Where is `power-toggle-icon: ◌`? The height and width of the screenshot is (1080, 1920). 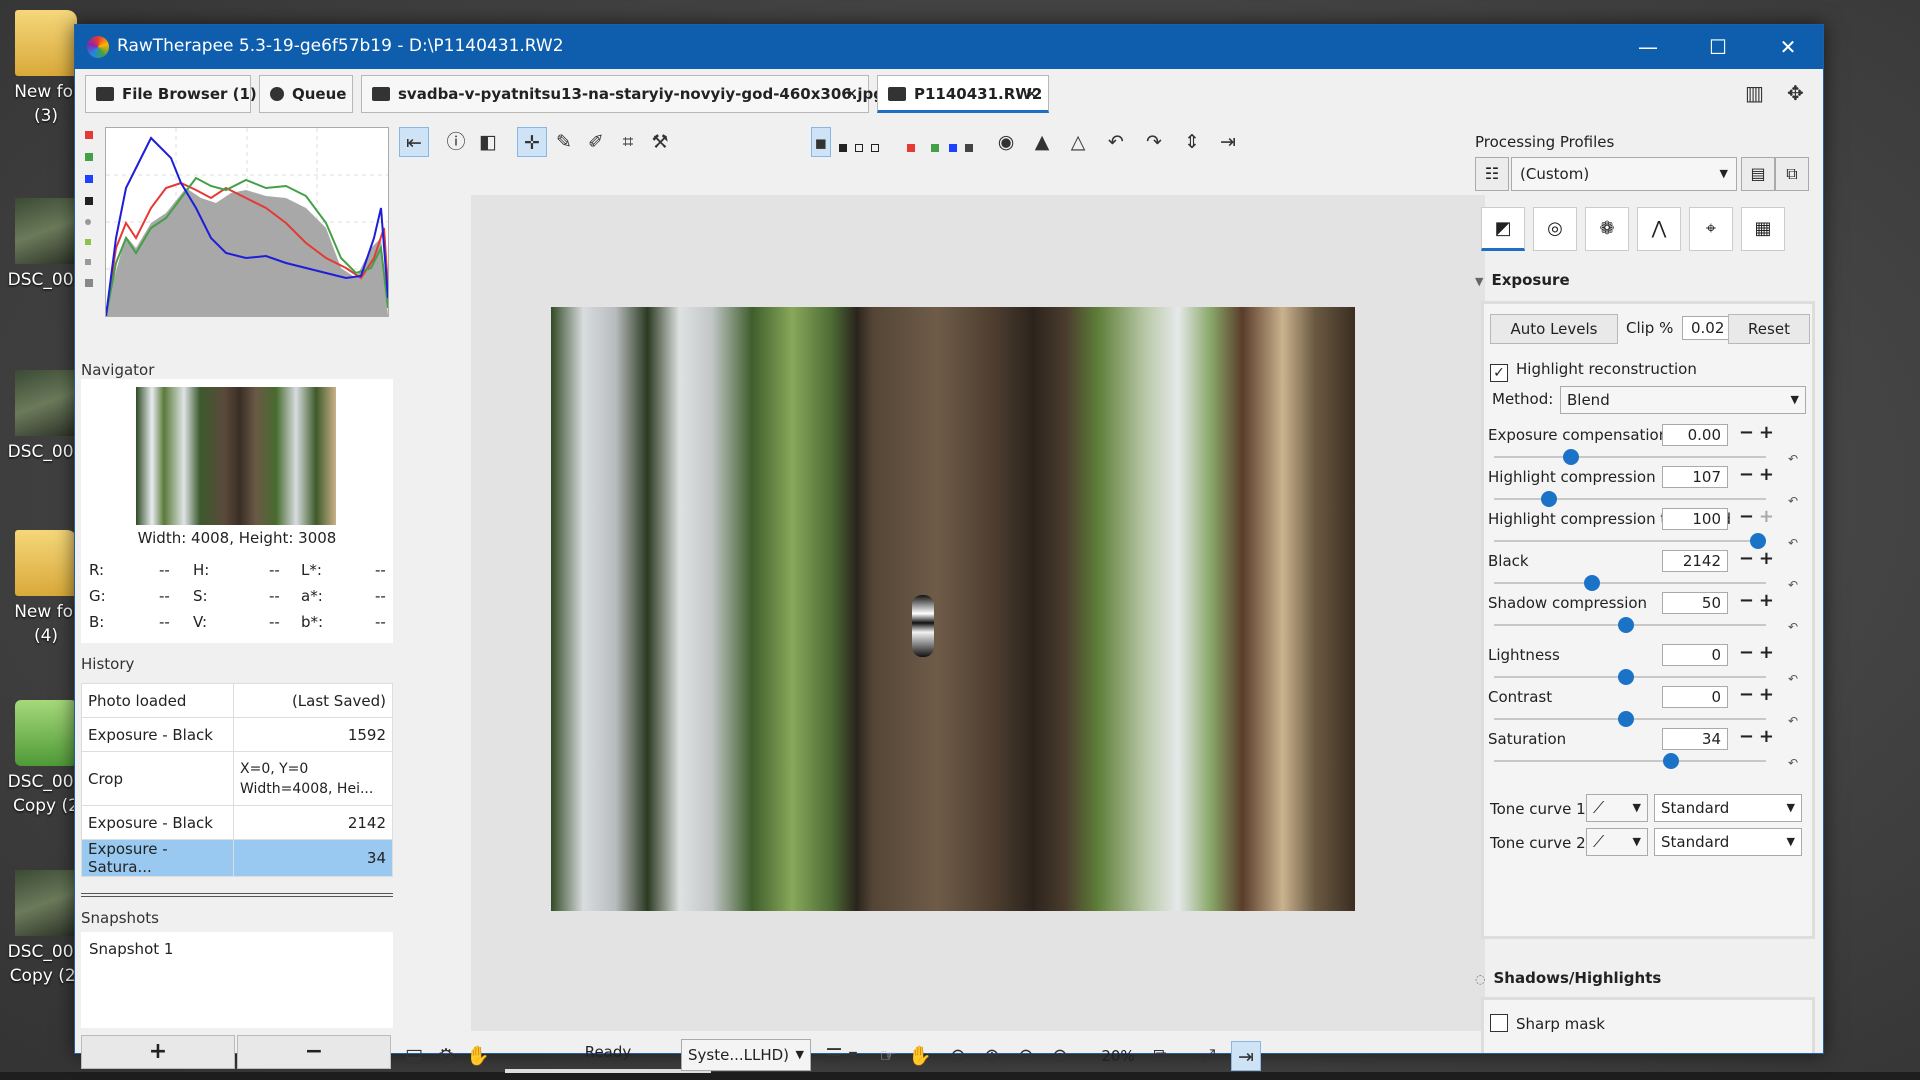
power-toggle-icon: ◌ is located at coordinates (1480, 979).